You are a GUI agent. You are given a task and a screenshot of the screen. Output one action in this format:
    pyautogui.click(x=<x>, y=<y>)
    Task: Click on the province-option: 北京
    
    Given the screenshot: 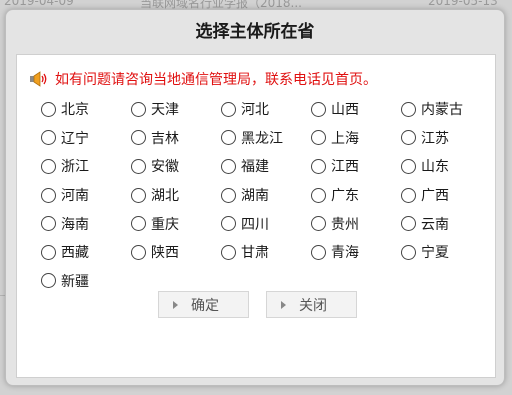 What is the action you would take?
    pyautogui.click(x=86, y=109)
    